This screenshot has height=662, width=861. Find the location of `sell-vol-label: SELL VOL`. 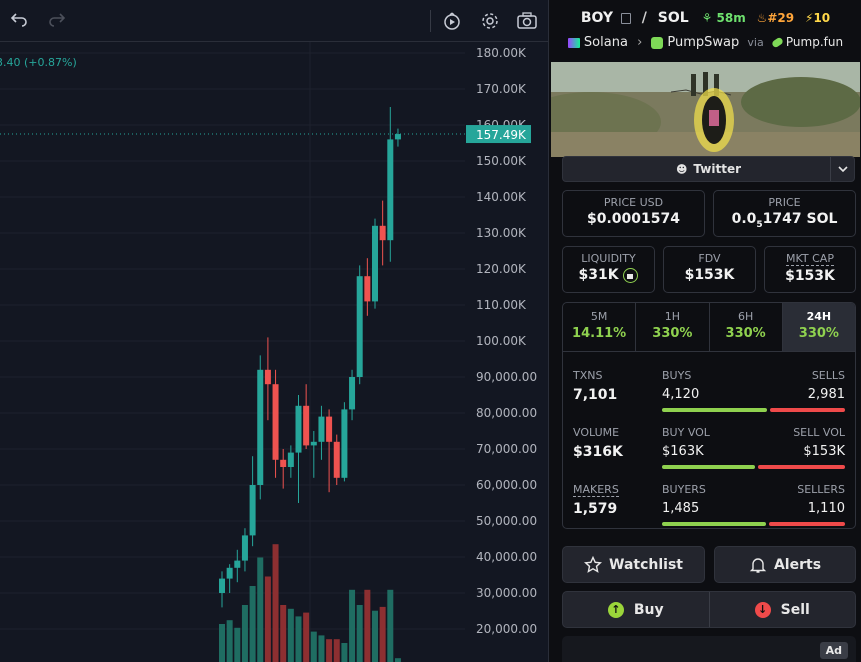

sell-vol-label: SELL VOL is located at coordinates (819, 432).